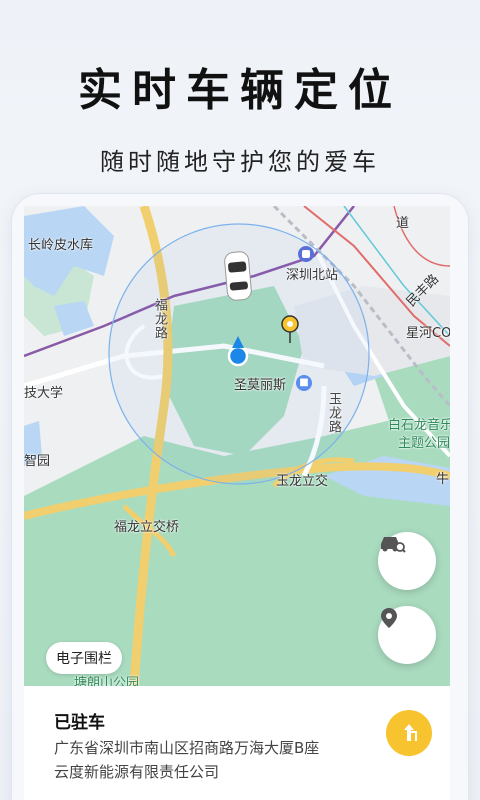 The image size is (480, 800). I want to click on map-label-park-bottom: 塘朗山公园, so click(107, 681).